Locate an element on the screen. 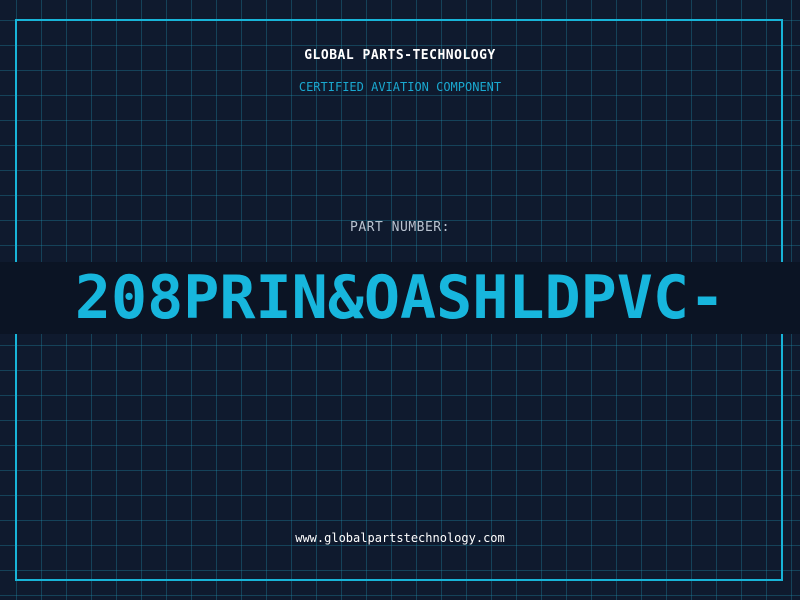  part-number-band: 208PRIN&OASHLDPVC- is located at coordinates (400, 298).